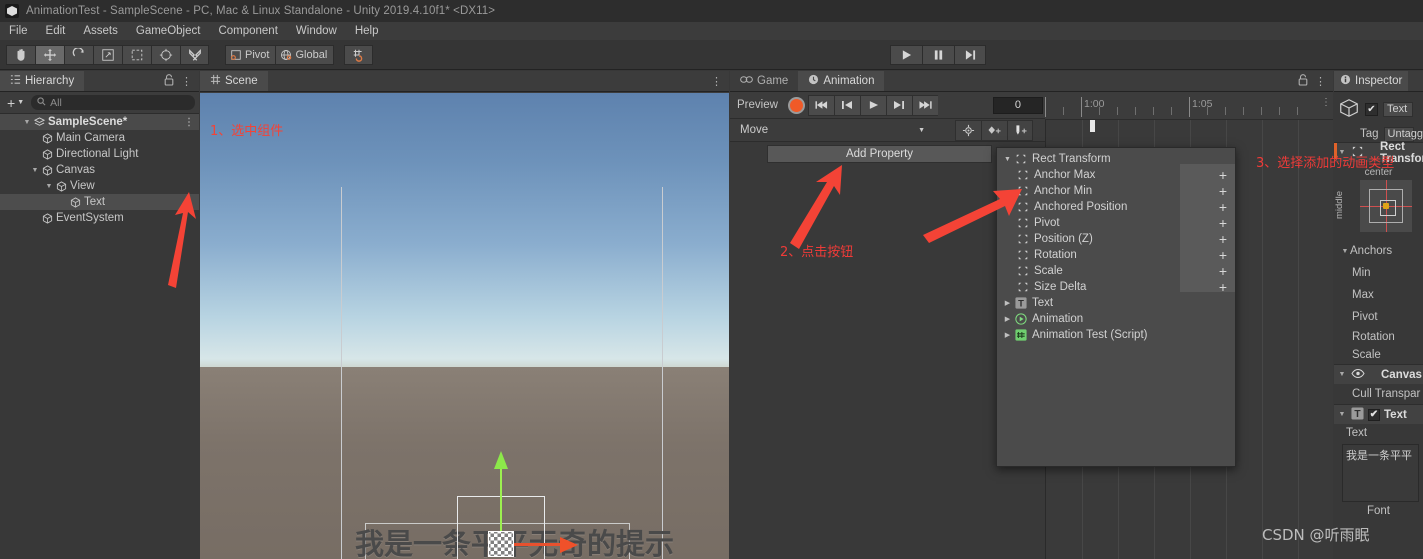 Image resolution: width=1423 pixels, height=559 pixels. What do you see at coordinates (968, 130) in the screenshot?
I see `add-keyframe-button` at bounding box center [968, 130].